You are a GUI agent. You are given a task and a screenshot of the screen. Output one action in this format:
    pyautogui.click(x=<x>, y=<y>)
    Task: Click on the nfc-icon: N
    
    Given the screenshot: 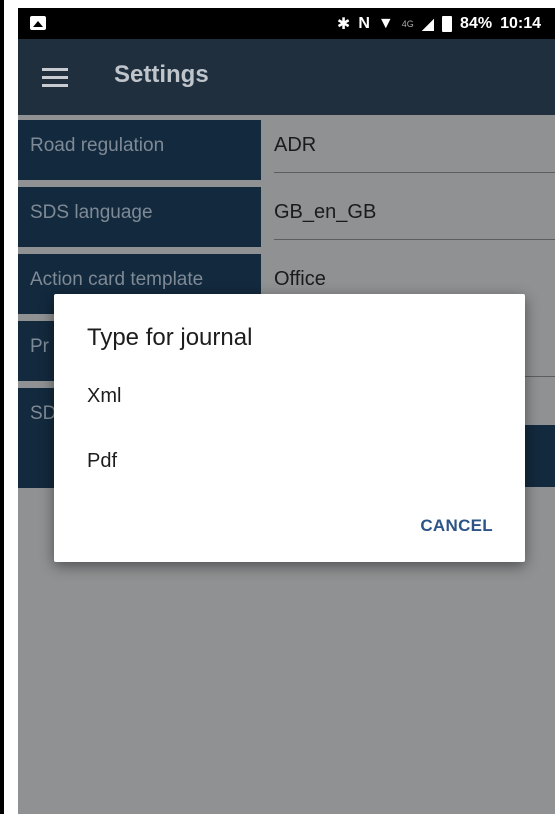 What is the action you would take?
    pyautogui.click(x=364, y=23)
    